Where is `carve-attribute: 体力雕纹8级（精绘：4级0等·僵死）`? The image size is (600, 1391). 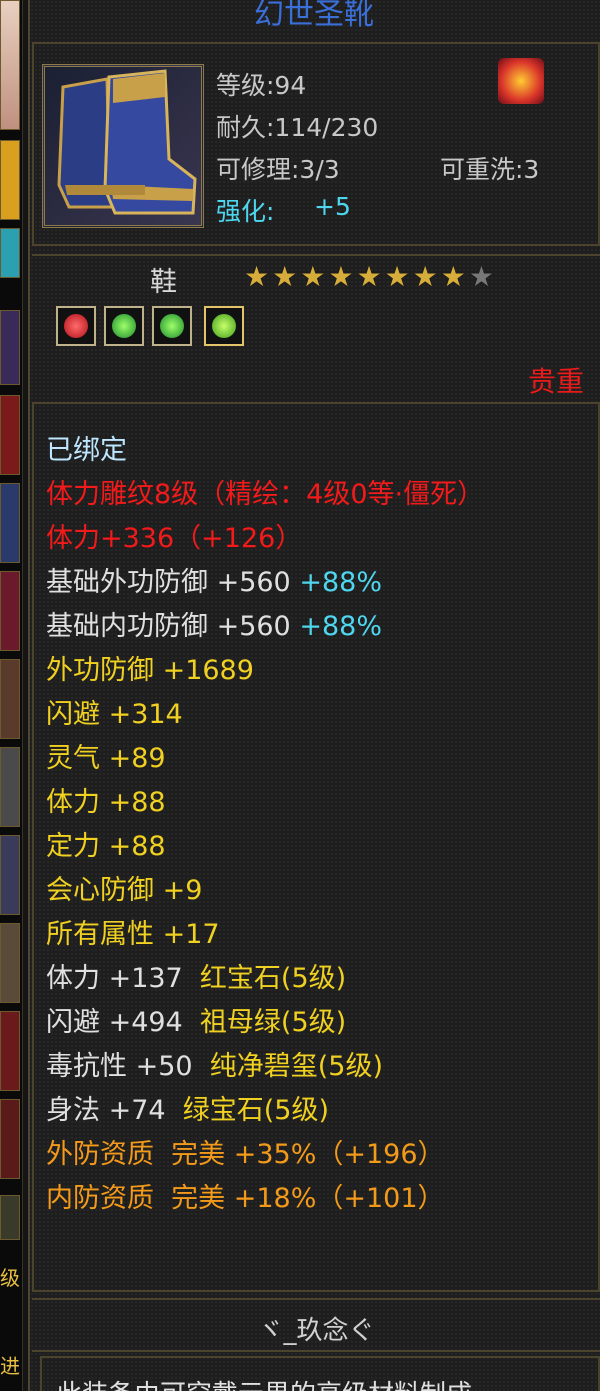 carve-attribute: 体力雕纹8级（精绘：4级0等·僵死） is located at coordinates (265, 494).